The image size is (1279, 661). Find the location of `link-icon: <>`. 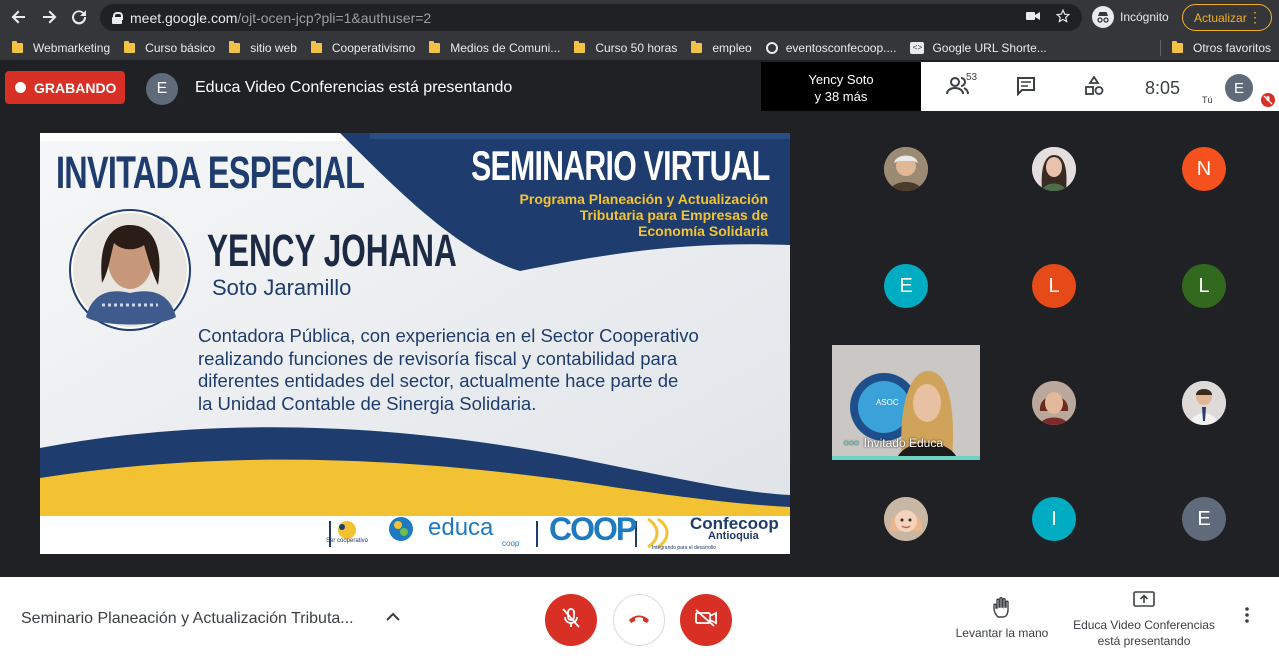

link-icon: <> is located at coordinates (917, 47).